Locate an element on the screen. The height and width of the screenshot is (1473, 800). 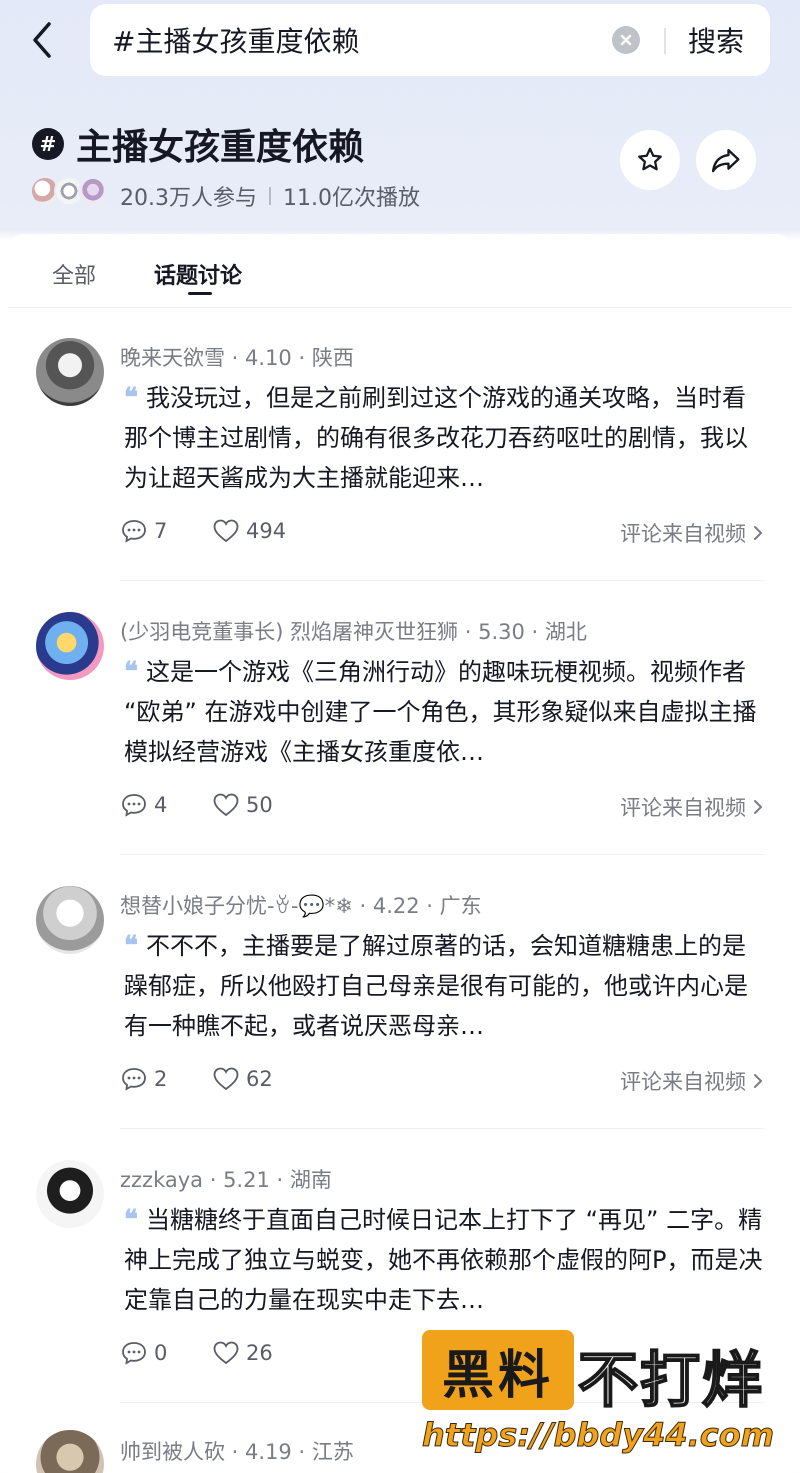
comment-meta: (少羽电竞董事长) 烈焰屠神灭世狂狮 · 5.30 · 湖北 is located at coordinates (353, 632).